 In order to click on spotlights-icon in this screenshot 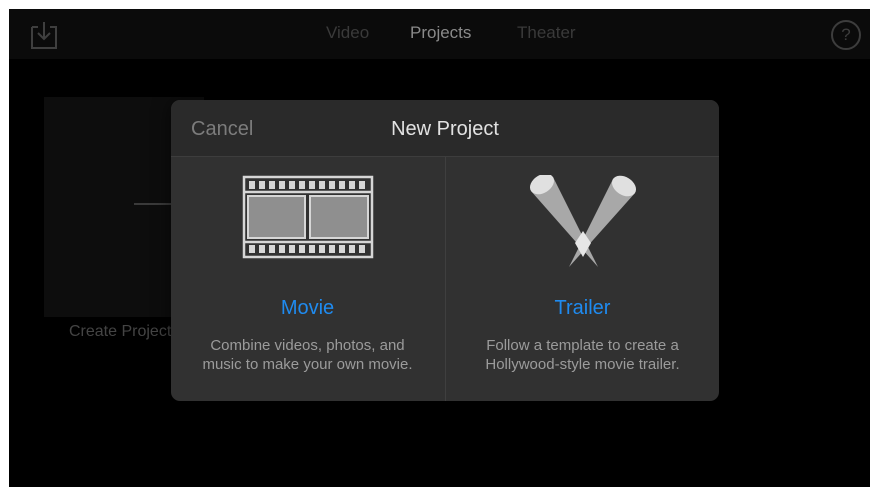, I will do `click(582, 230)`.